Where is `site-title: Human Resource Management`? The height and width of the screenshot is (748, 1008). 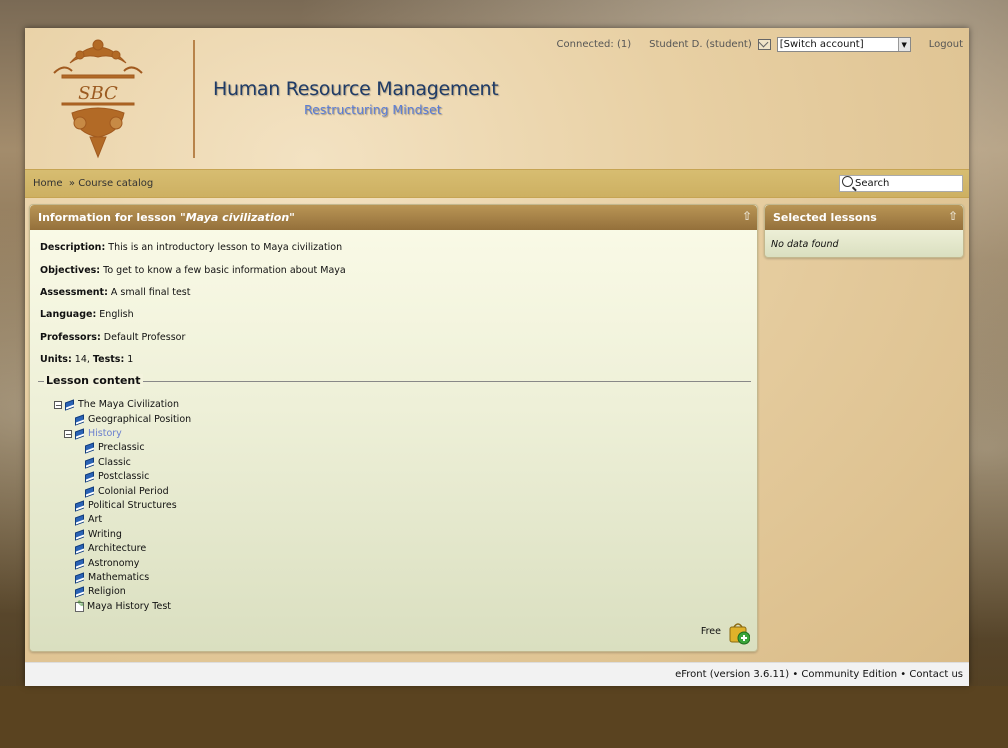 site-title: Human Resource Management is located at coordinates (356, 89).